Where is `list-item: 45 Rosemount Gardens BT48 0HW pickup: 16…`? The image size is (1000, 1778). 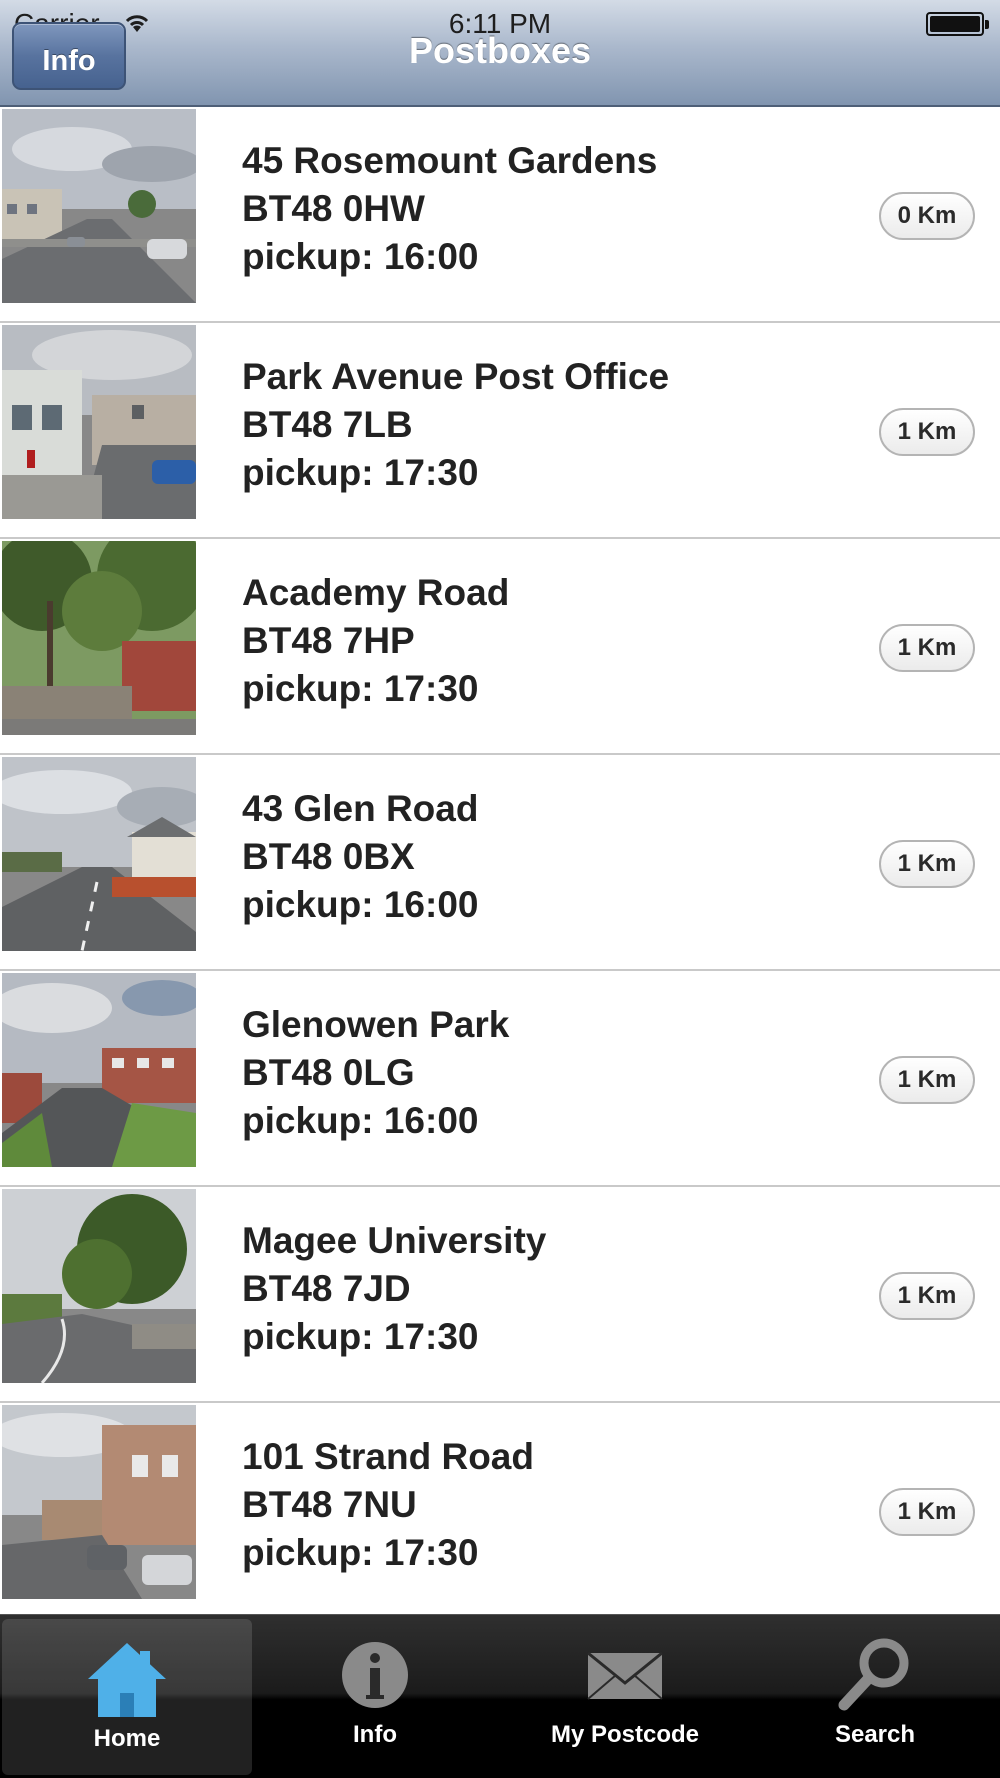 list-item: 45 Rosemount Gardens BT48 0HW pickup: 16… is located at coordinates (500, 215).